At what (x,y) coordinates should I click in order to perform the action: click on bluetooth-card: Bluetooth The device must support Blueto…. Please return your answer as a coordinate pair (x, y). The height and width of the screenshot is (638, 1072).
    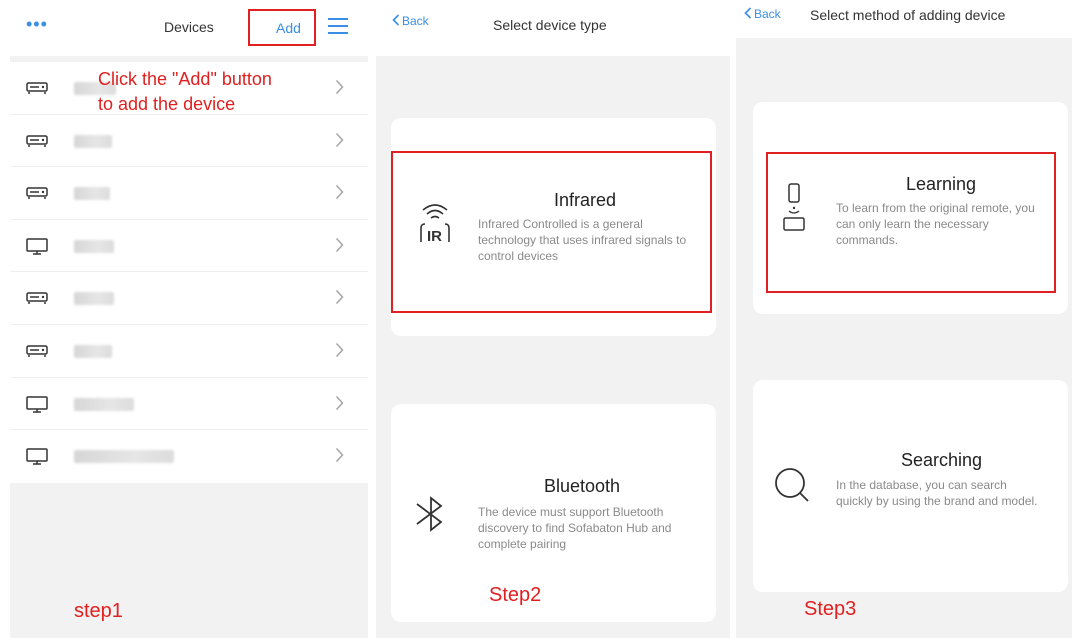
    Looking at the image, I should click on (553, 513).